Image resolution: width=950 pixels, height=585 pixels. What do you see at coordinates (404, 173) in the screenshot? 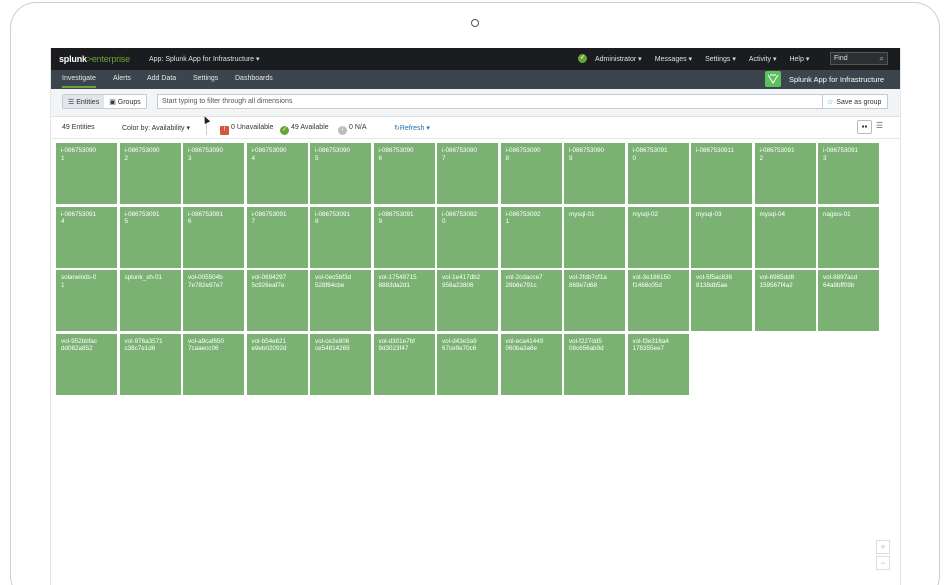
I see `entity-tile: i-086753090 6` at bounding box center [404, 173].